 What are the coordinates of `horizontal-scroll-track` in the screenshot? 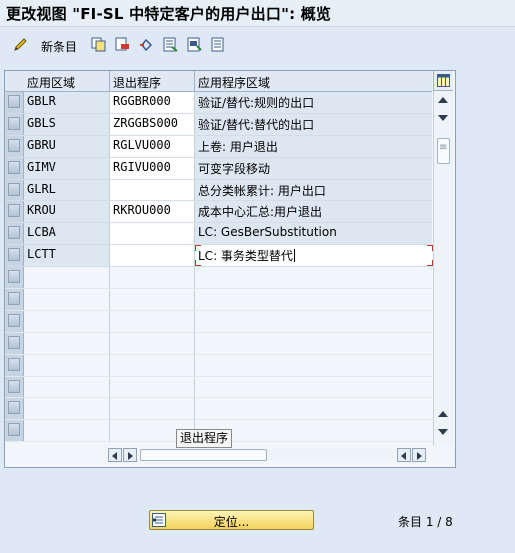 It's located at (267, 455).